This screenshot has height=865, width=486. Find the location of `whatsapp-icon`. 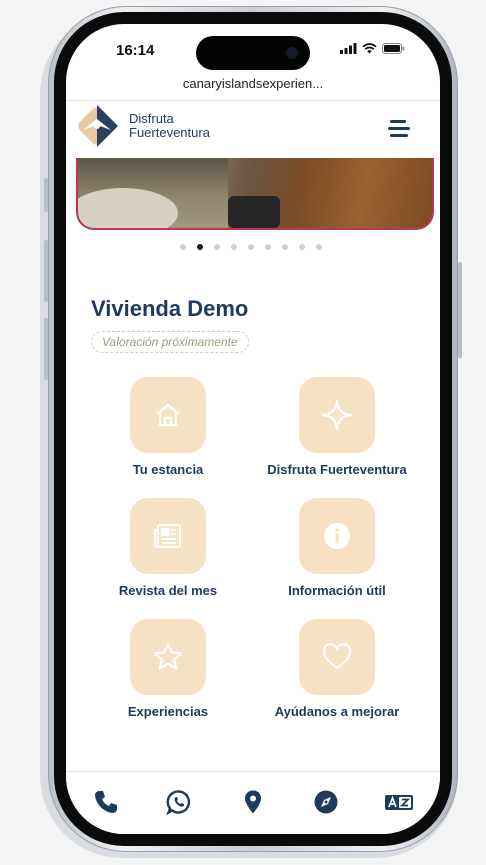

whatsapp-icon is located at coordinates (179, 802).